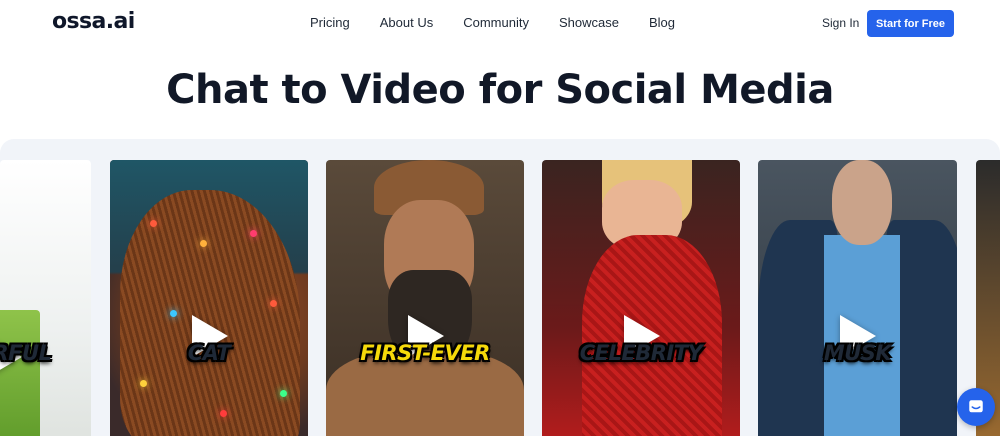  I want to click on chat-icon, so click(976, 406).